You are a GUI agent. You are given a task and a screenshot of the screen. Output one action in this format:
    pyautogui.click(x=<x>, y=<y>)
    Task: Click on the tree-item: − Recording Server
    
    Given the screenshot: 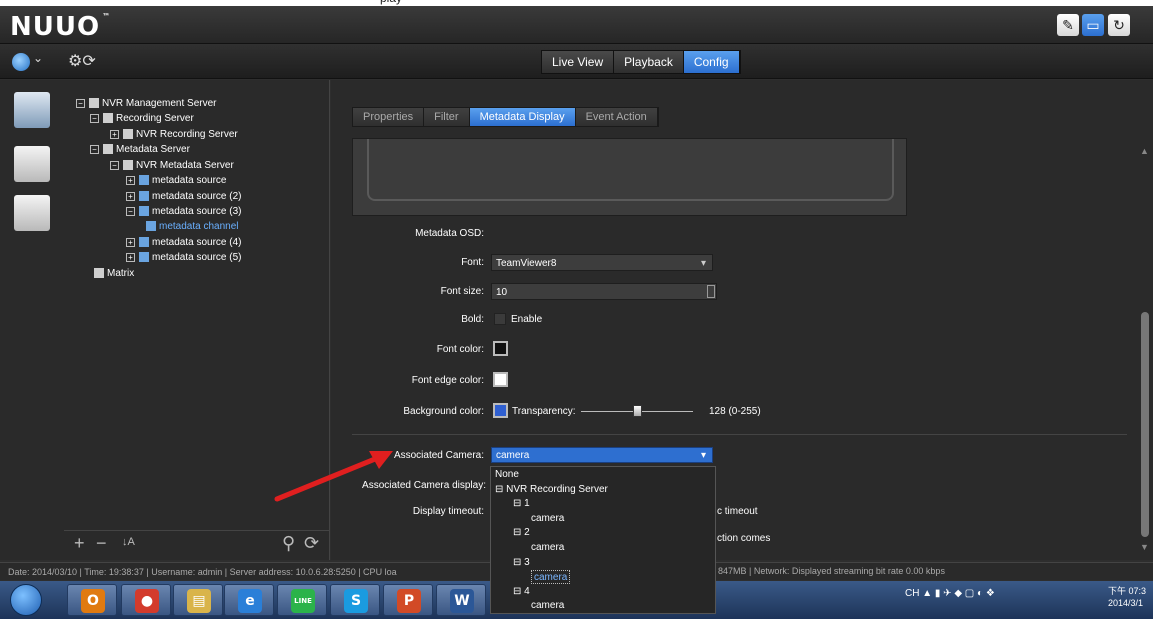 What is the action you would take?
    pyautogui.click(x=142, y=118)
    